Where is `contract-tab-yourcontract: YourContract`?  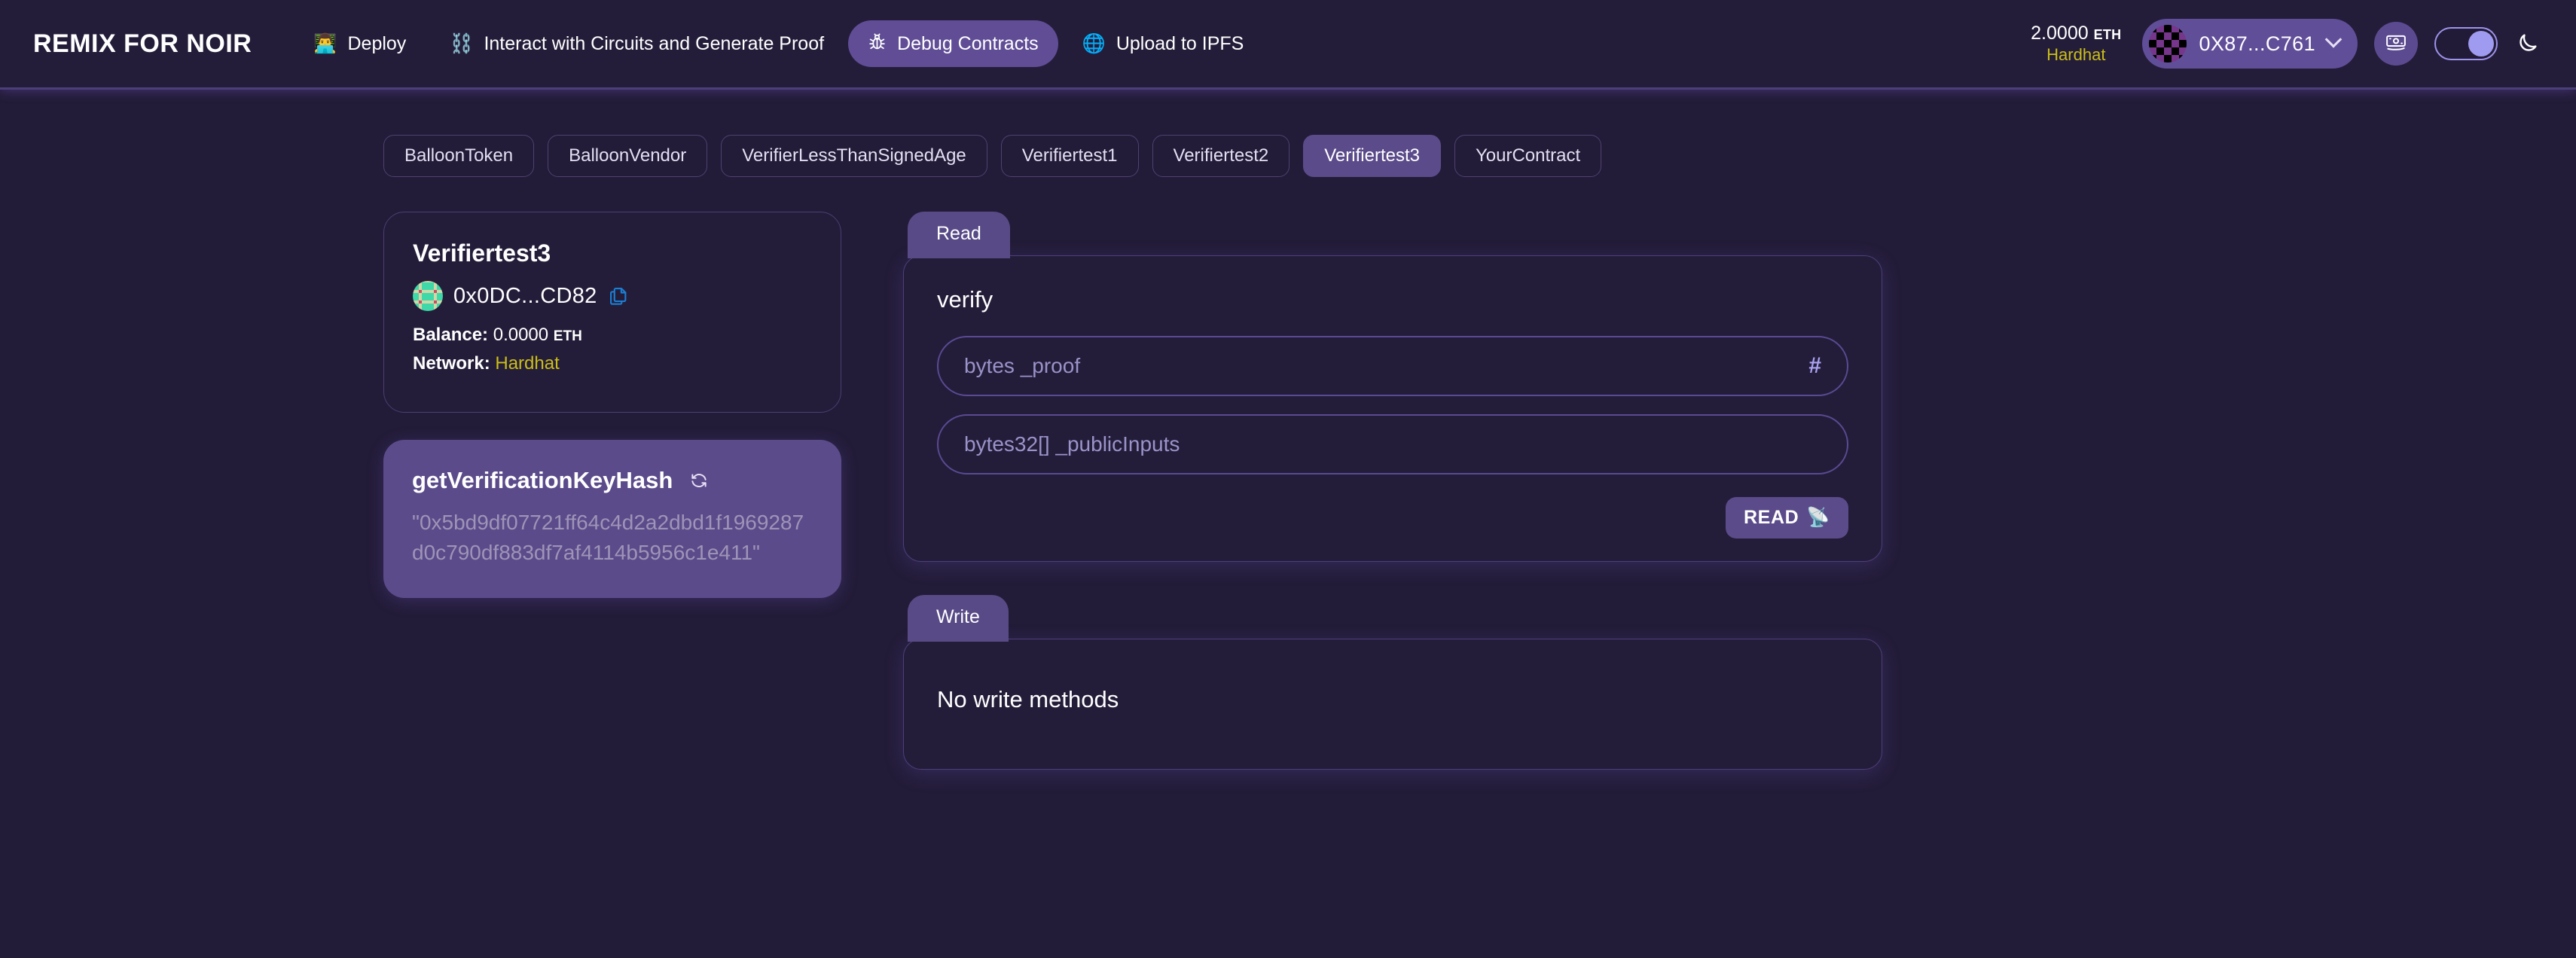 contract-tab-yourcontract: YourContract is located at coordinates (1528, 156).